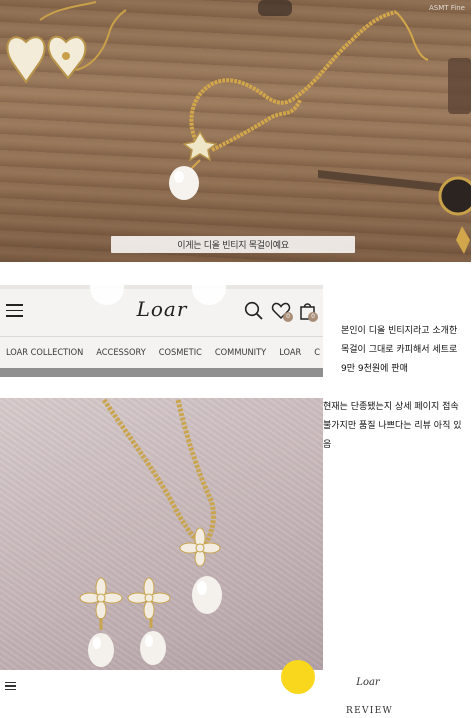 The width and height of the screenshot is (473, 718). I want to click on cart-count-badge: 0, so click(313, 317).